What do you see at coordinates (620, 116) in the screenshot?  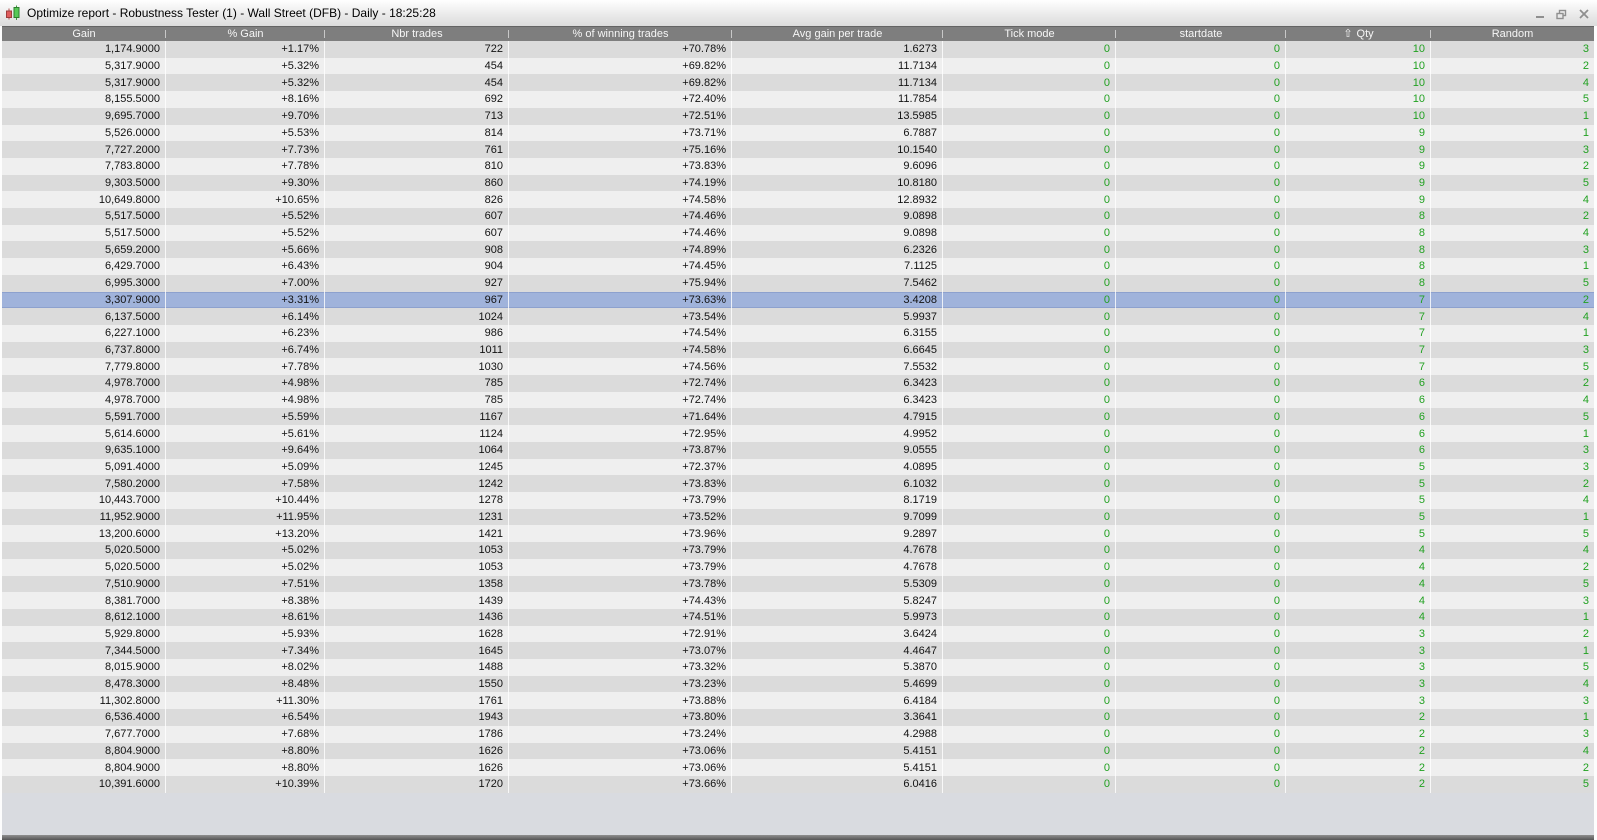 I see `cell-pct-winning: +72.51%` at bounding box center [620, 116].